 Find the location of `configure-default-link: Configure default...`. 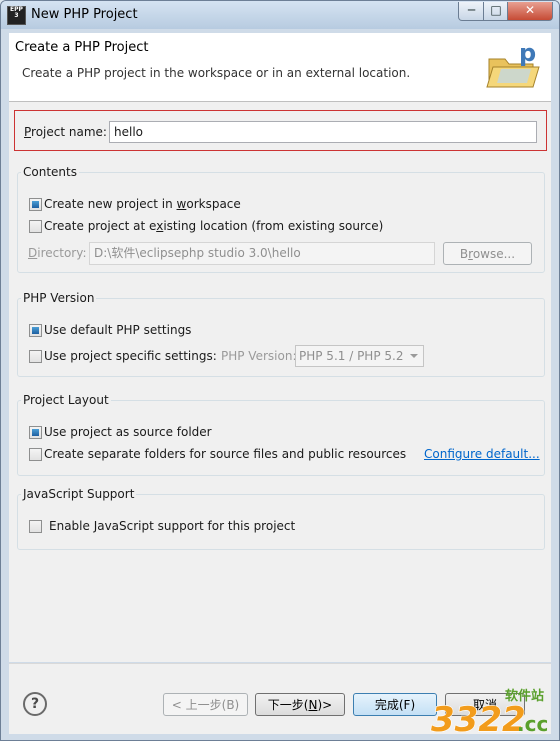

configure-default-link: Configure default... is located at coordinates (482, 454).